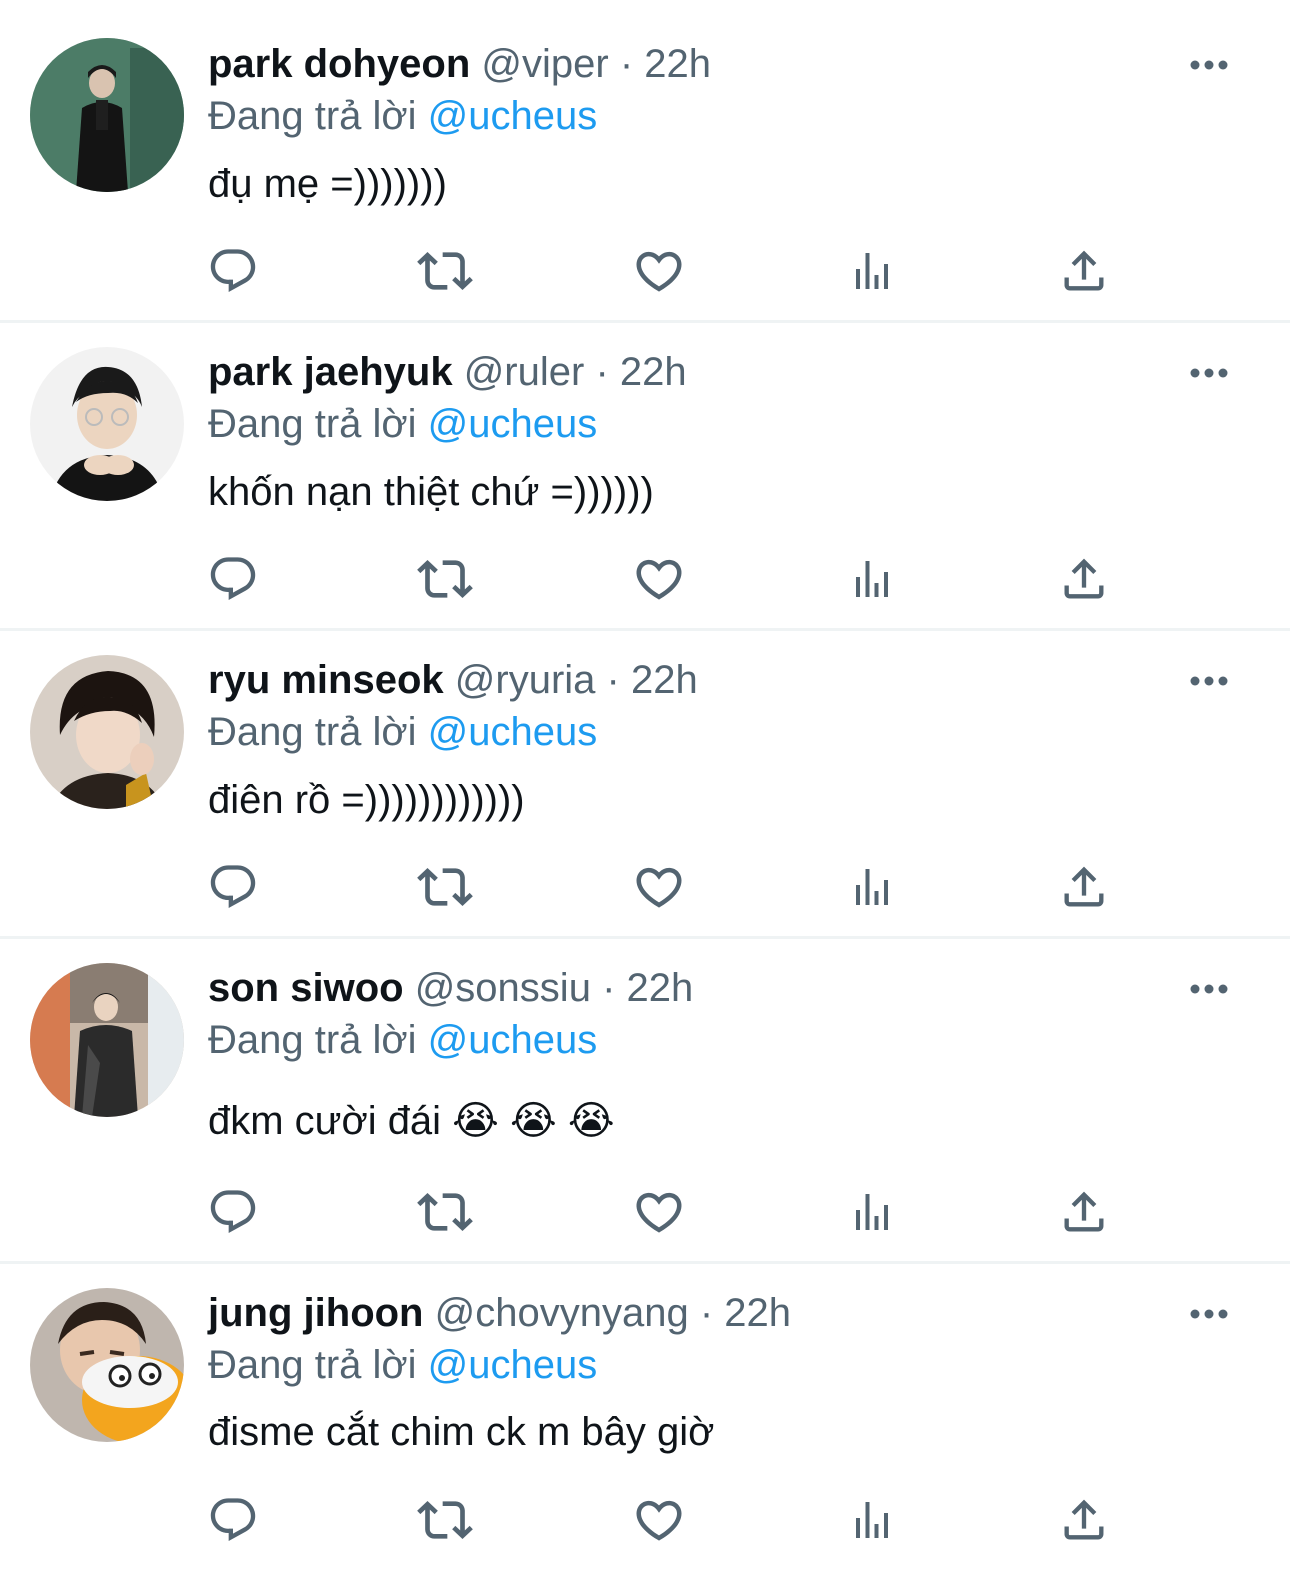  Describe the element at coordinates (316, 1313) in the screenshot. I see `display-name: jung jihoon` at that location.